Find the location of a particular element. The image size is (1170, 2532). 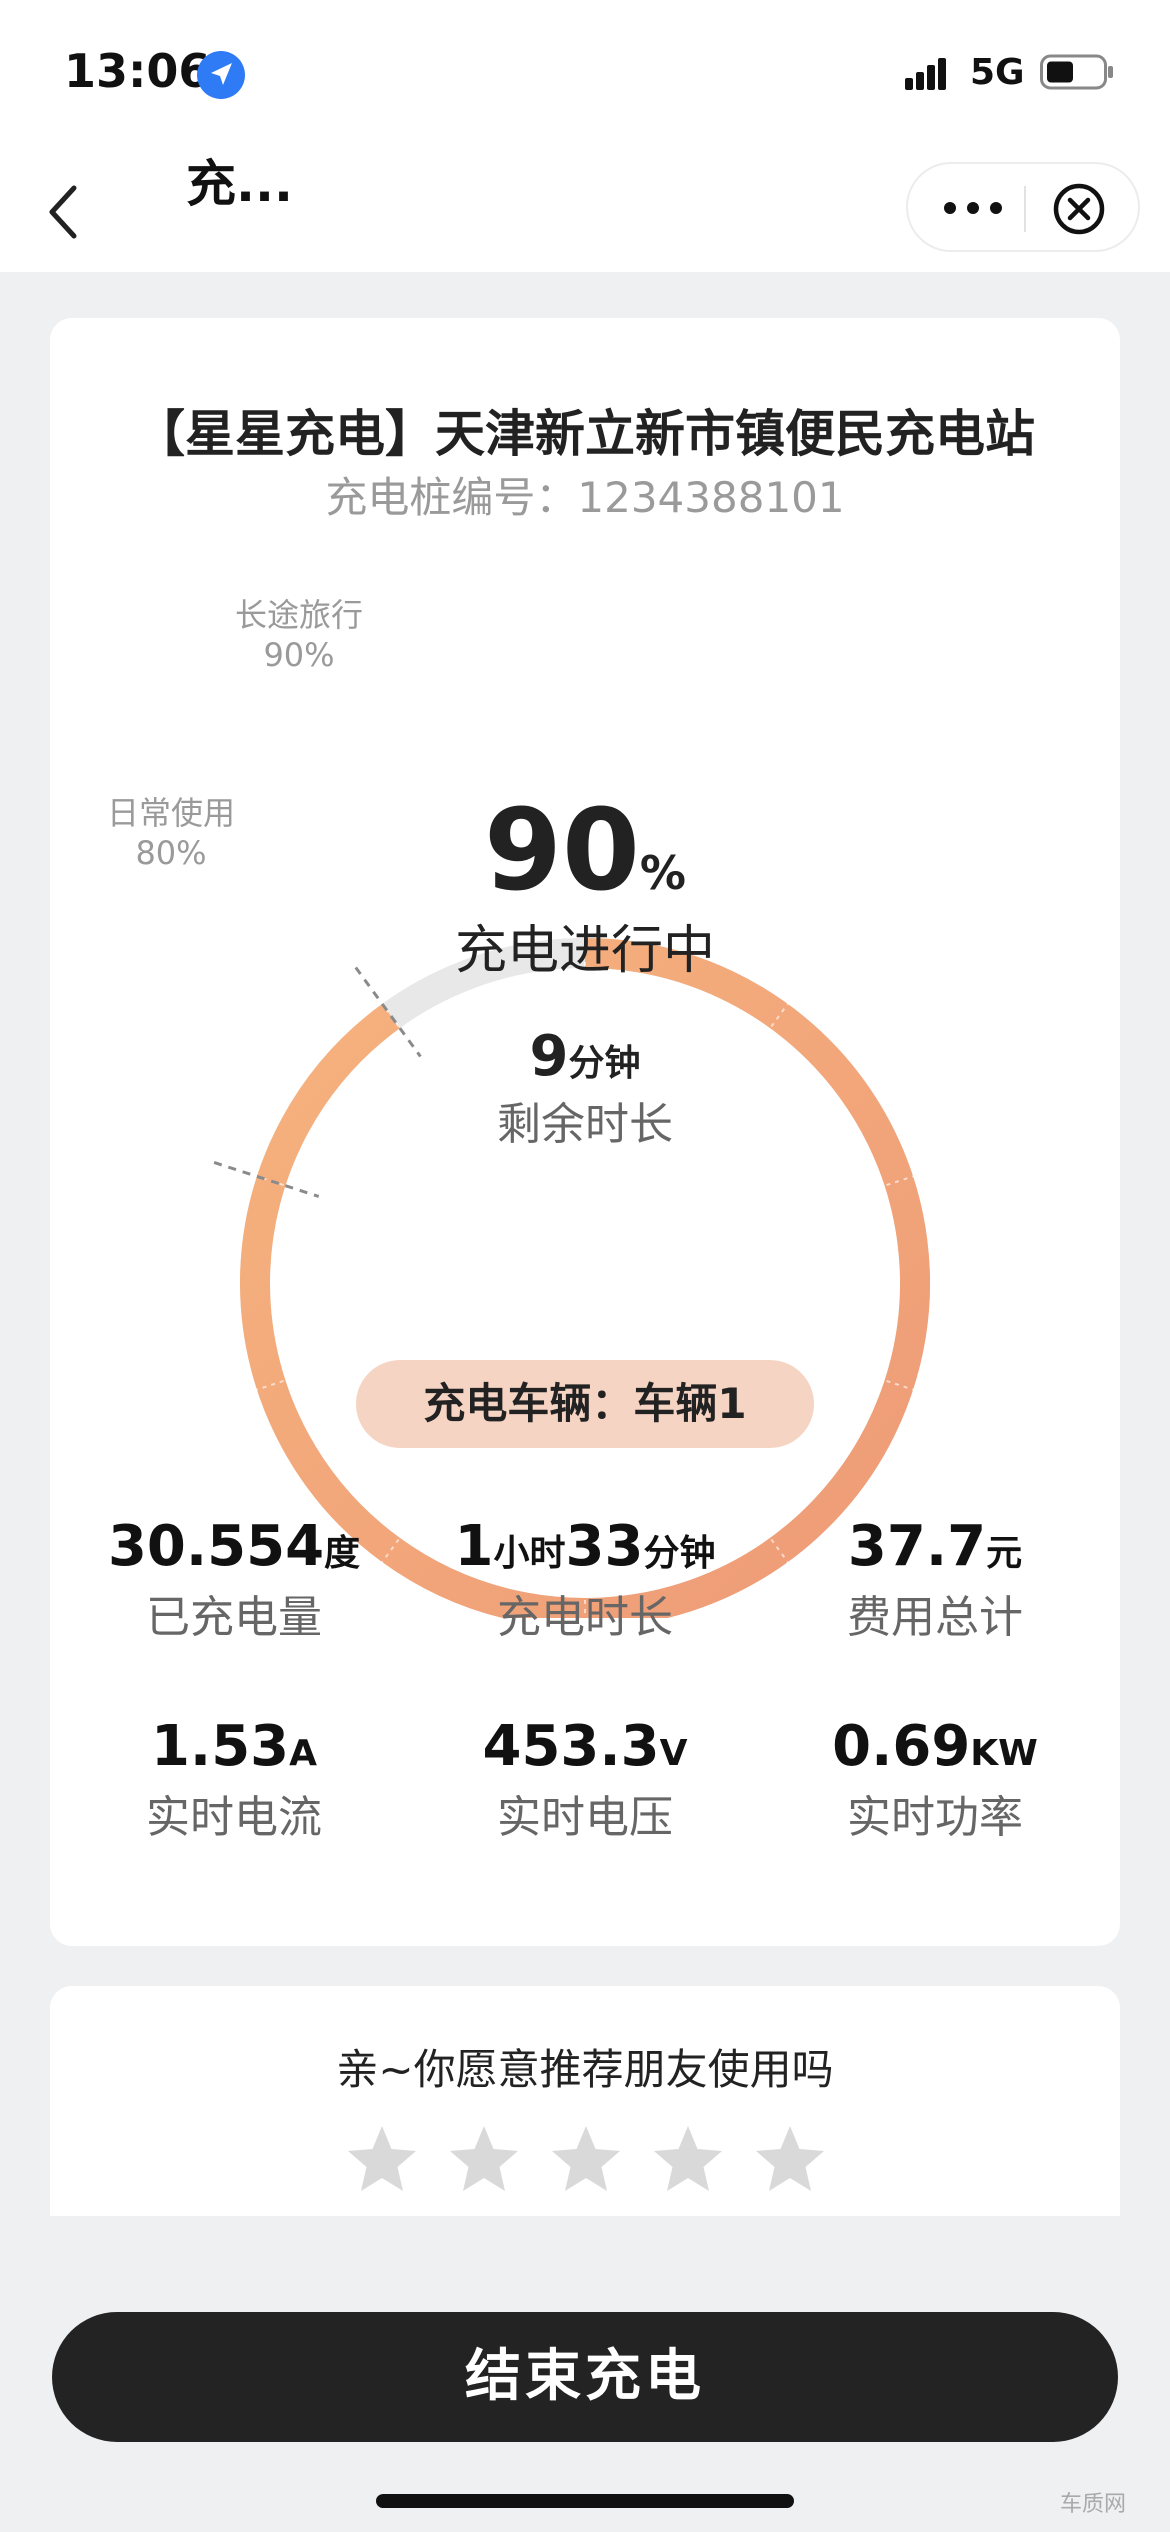

stat-cost-value: 37.7元 is located at coordinates (935, 1546).